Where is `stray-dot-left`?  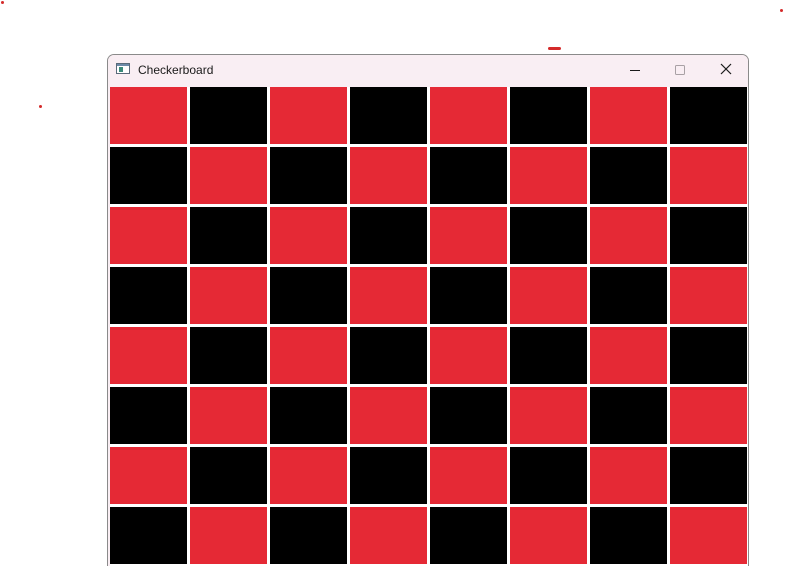 stray-dot-left is located at coordinates (40, 106).